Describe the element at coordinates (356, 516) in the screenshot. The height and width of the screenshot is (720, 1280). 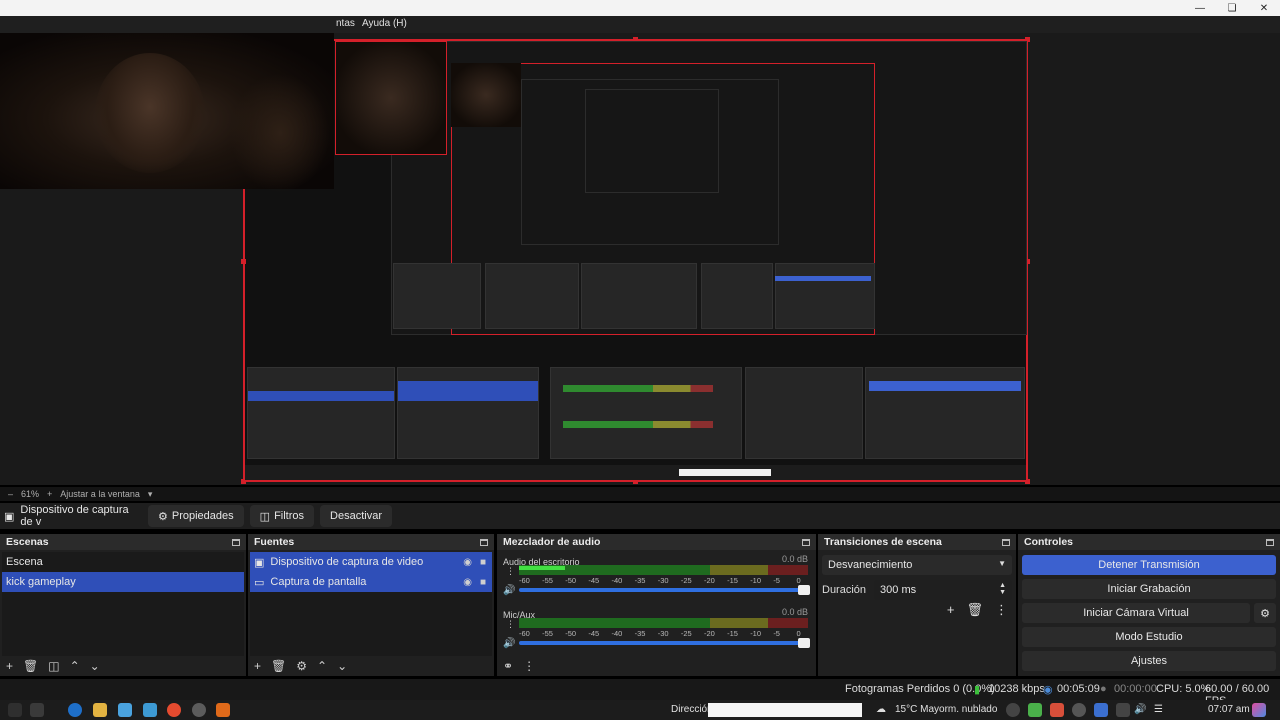
I see `deactivate-button: Desactivar` at that location.